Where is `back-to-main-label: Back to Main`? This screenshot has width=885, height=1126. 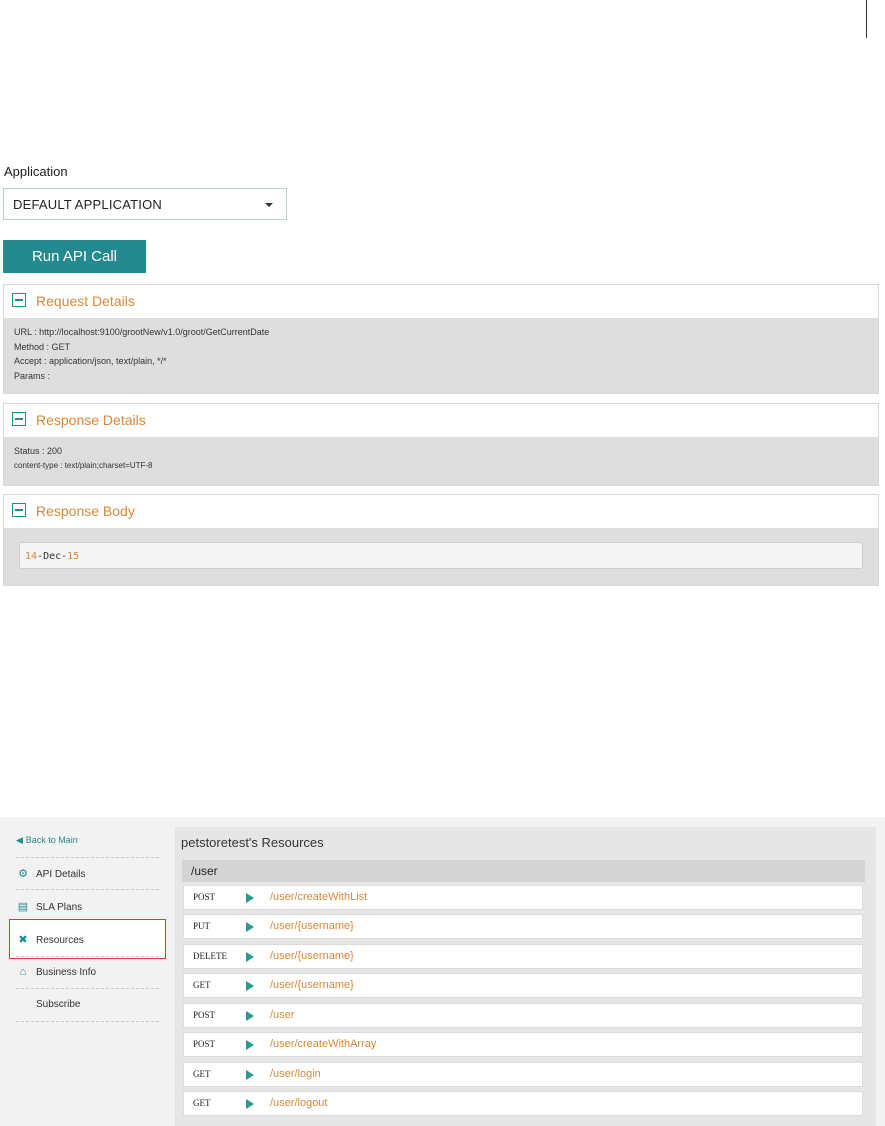 back-to-main-label: Back to Main is located at coordinates (51, 840).